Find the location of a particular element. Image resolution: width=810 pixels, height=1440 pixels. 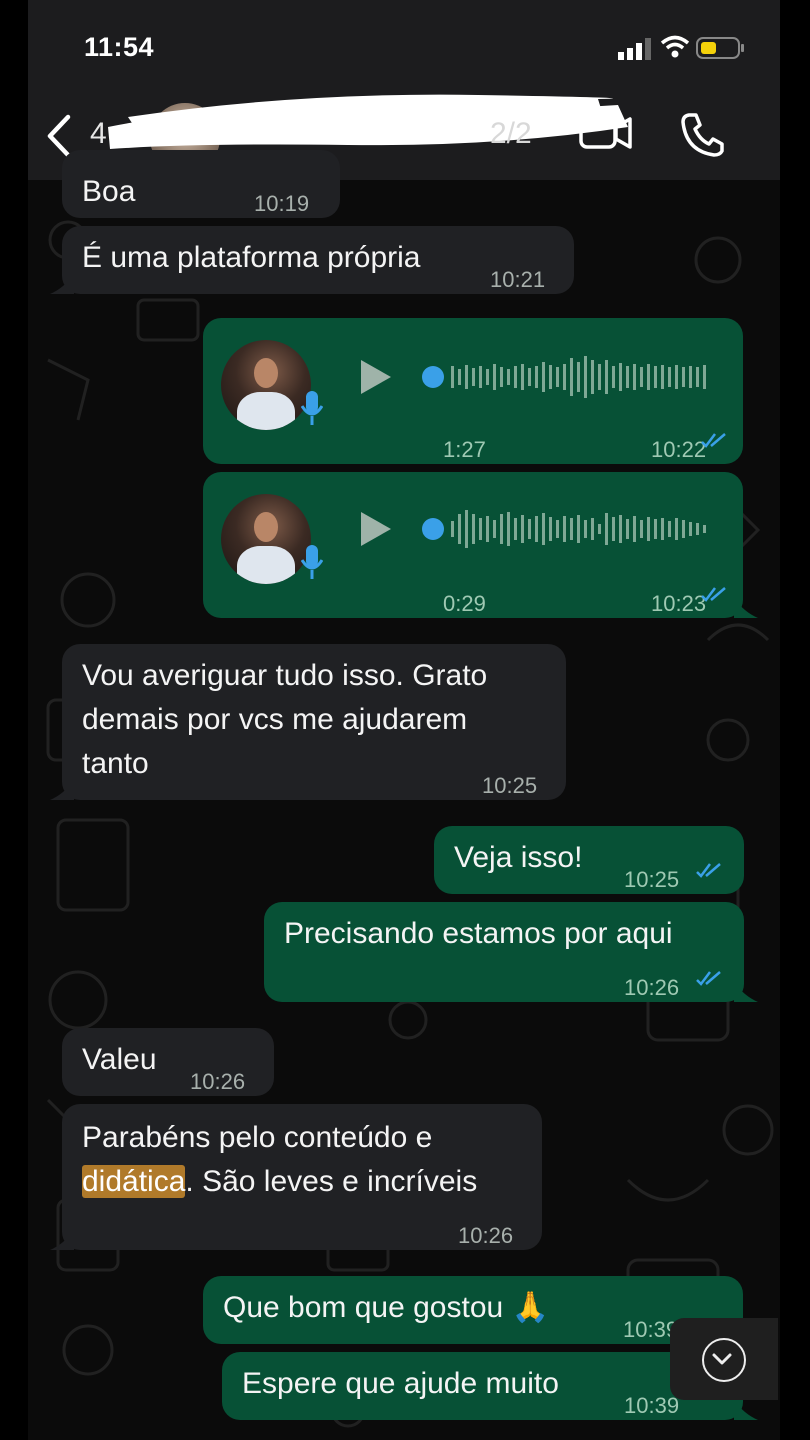

message-text: Precisando estamos por aqui is located at coordinates (478, 933).